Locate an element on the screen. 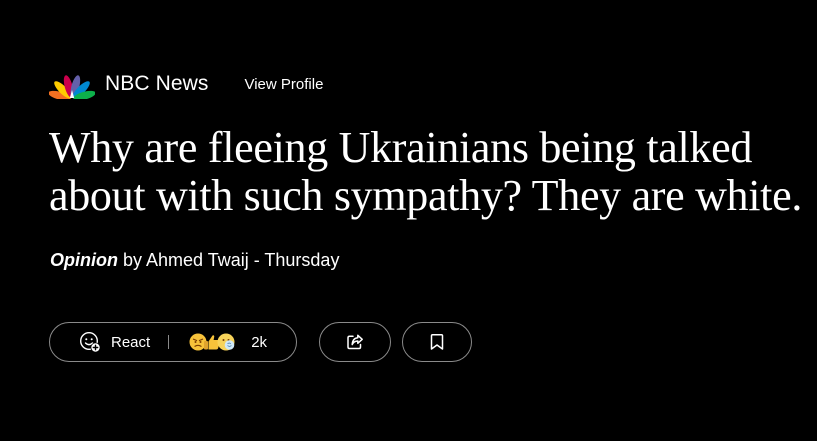 Image resolution: width=817 pixels, height=441 pixels. byline-label: Opinion is located at coordinates (84, 260).